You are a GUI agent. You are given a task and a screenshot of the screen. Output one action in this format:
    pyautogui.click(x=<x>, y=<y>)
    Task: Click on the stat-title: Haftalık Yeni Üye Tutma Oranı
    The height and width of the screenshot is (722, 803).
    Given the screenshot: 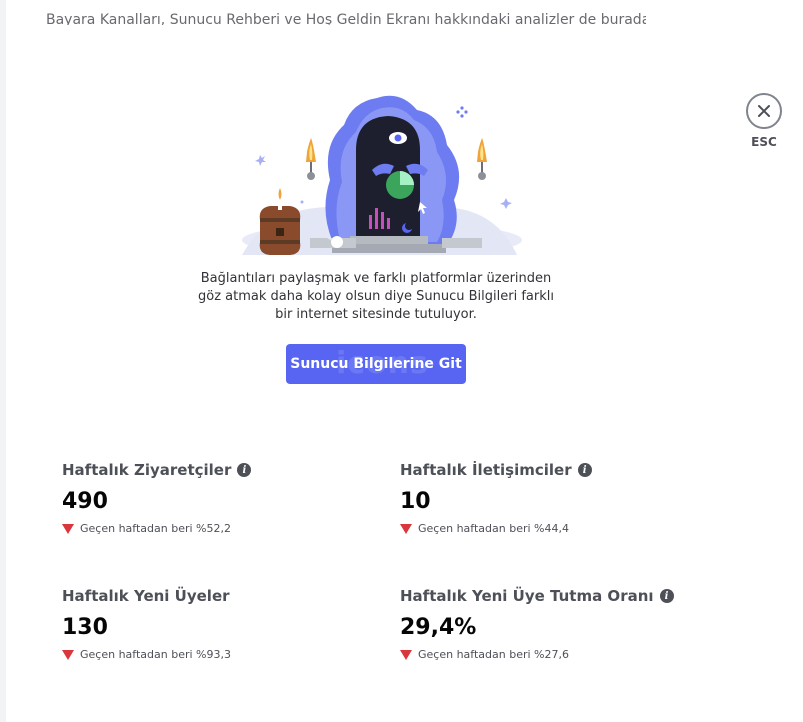 What is the action you would take?
    pyautogui.click(x=527, y=596)
    